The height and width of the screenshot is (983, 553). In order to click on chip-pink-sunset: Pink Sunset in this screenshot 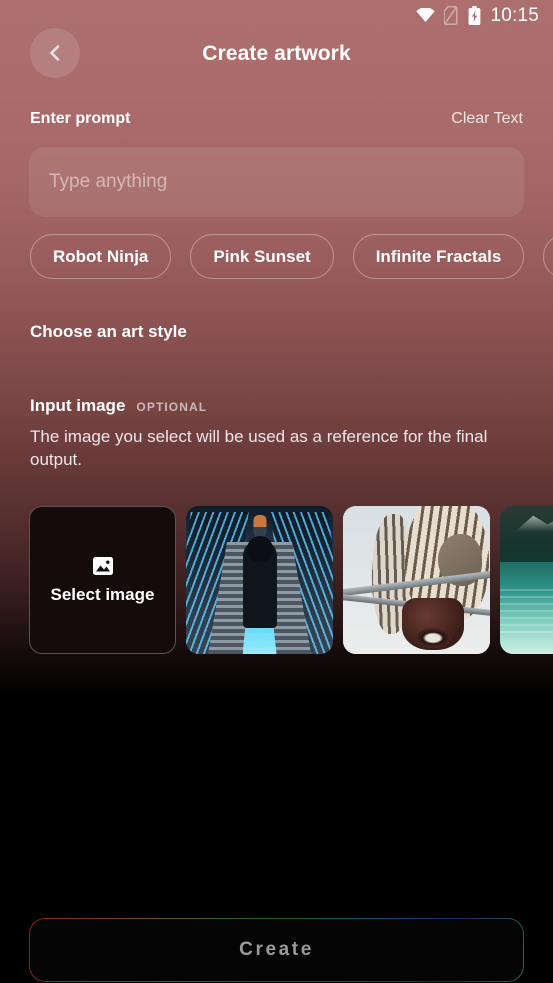, I will do `click(262, 256)`.